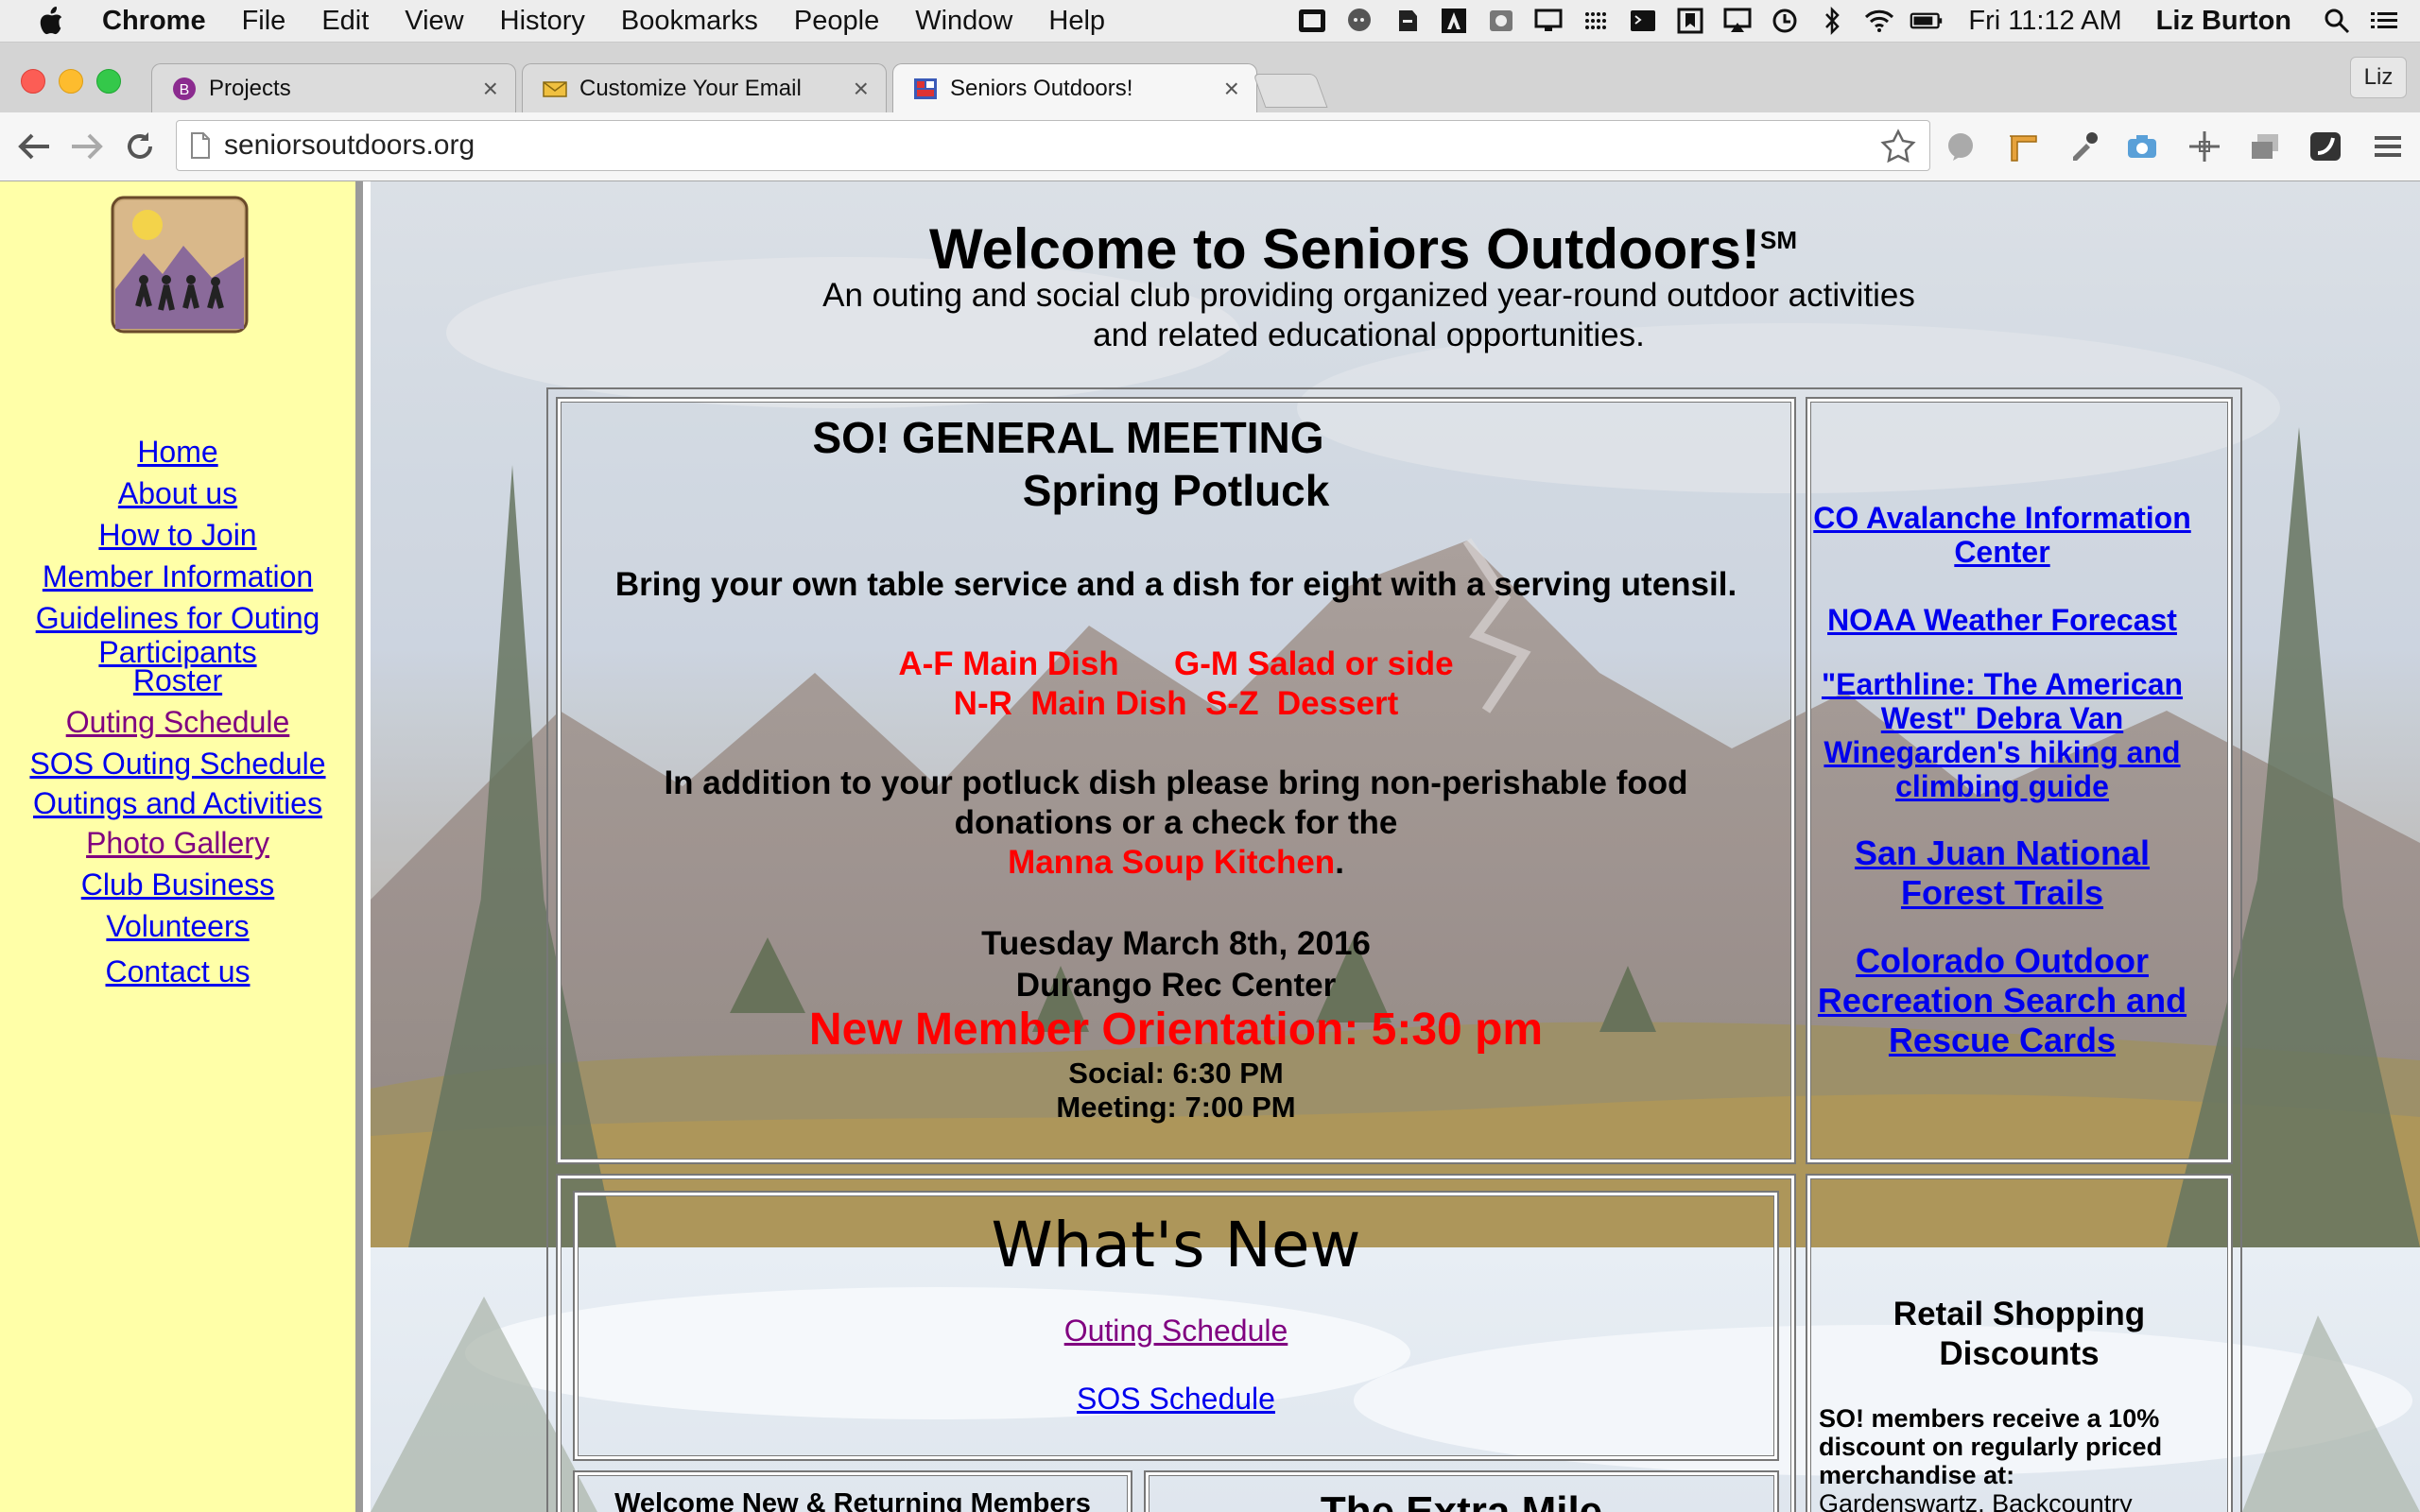  Describe the element at coordinates (1176, 1107) in the screenshot. I see `meeting-time: Meeting: 7:00 PM` at that location.